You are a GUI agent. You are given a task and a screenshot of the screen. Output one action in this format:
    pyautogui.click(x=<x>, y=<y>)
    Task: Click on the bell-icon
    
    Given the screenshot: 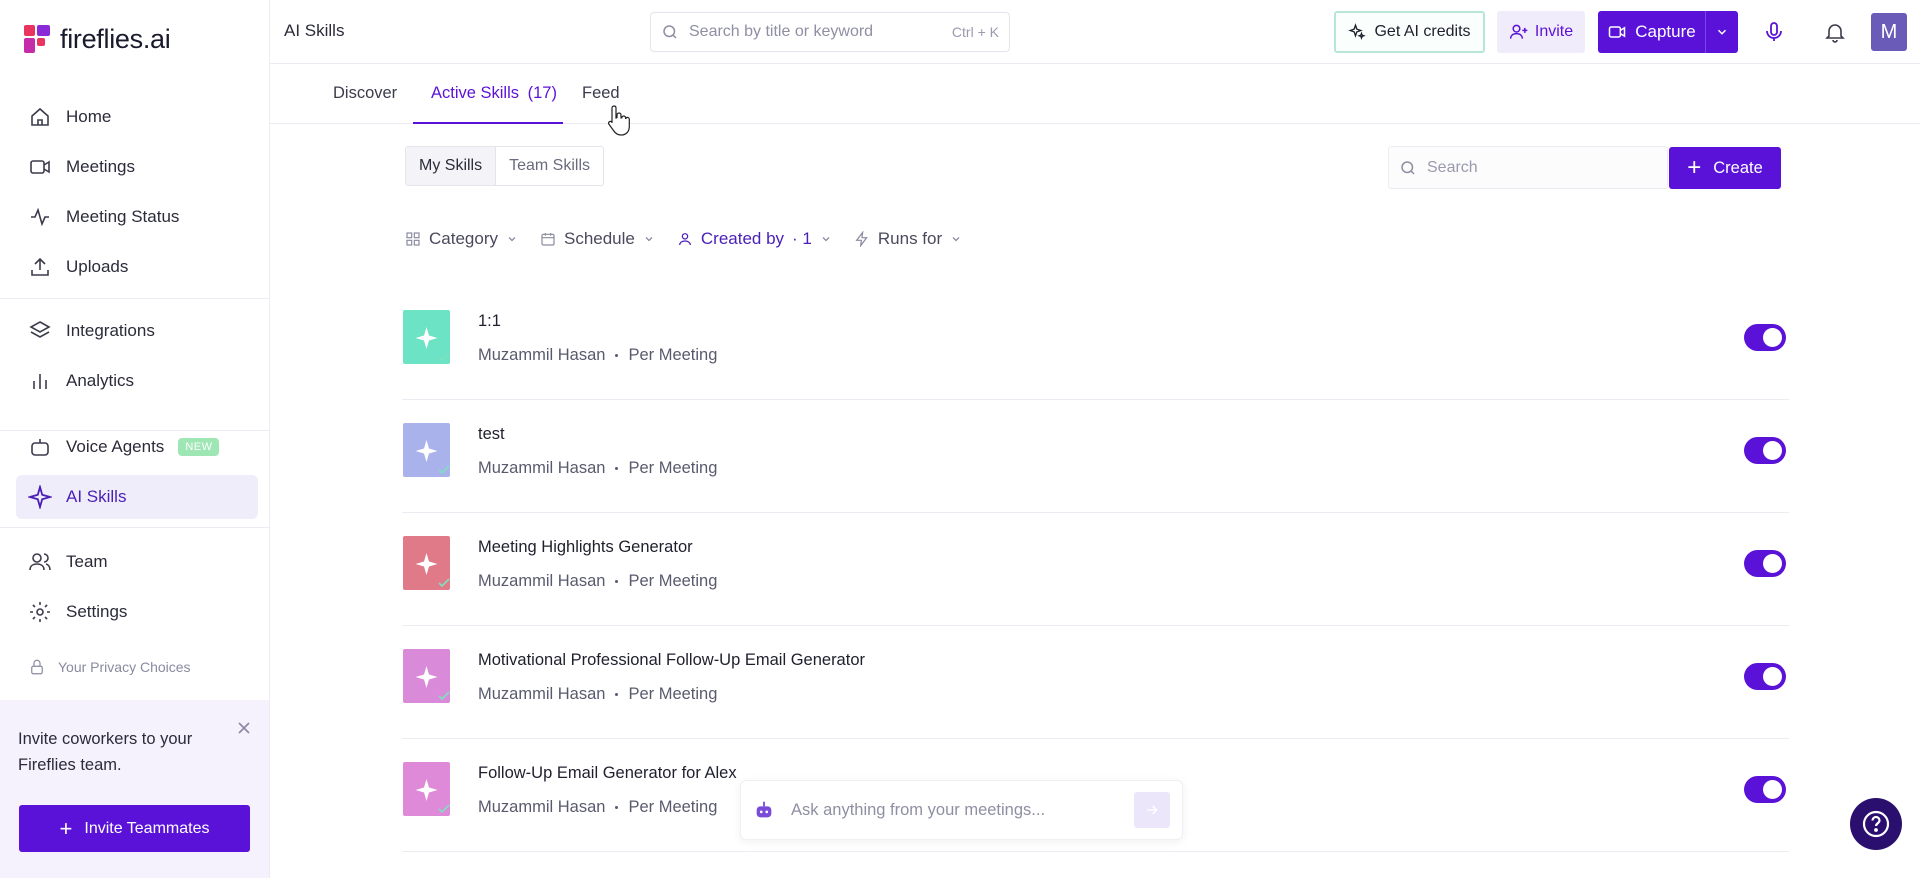 What is the action you would take?
    pyautogui.click(x=1835, y=34)
    